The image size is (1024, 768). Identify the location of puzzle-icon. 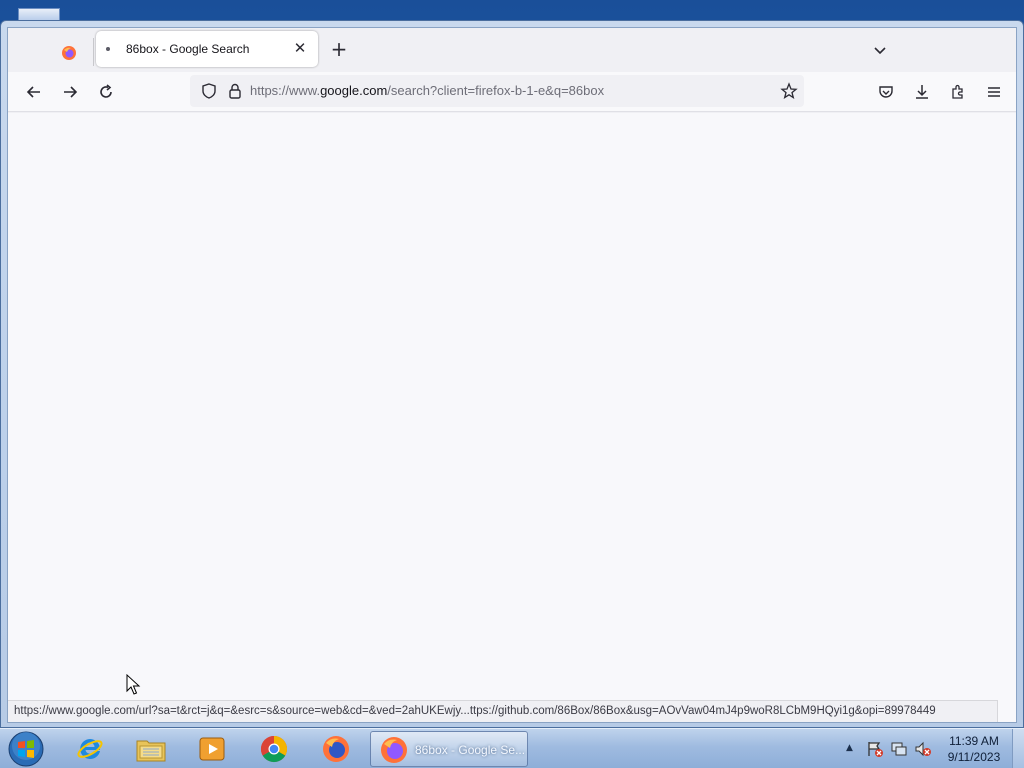
(957, 91).